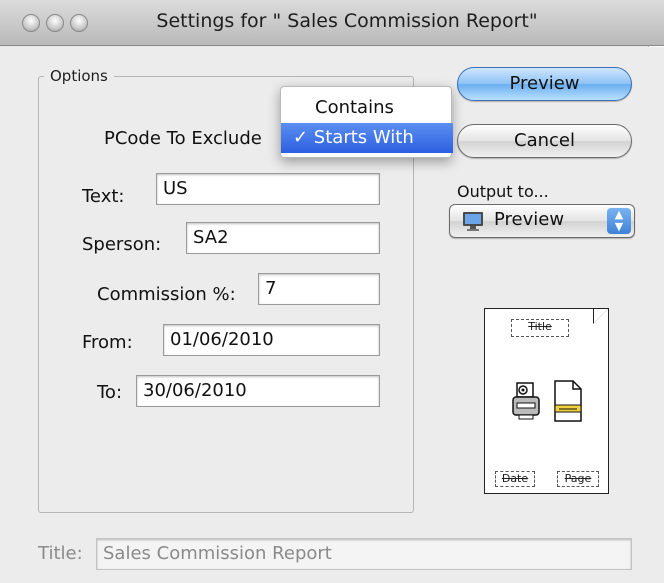 The width and height of the screenshot is (664, 583). I want to click on printer-icon, so click(528, 403).